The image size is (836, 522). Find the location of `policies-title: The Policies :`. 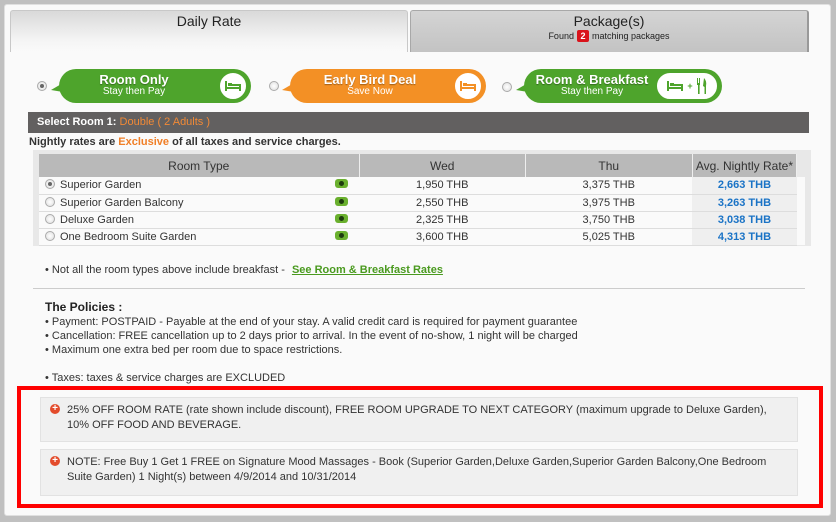

policies-title: The Policies : is located at coordinates (84, 307).